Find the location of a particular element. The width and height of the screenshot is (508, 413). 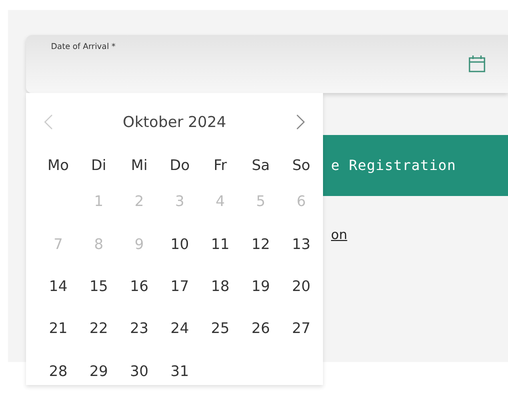

next-month-button is located at coordinates (300, 122).